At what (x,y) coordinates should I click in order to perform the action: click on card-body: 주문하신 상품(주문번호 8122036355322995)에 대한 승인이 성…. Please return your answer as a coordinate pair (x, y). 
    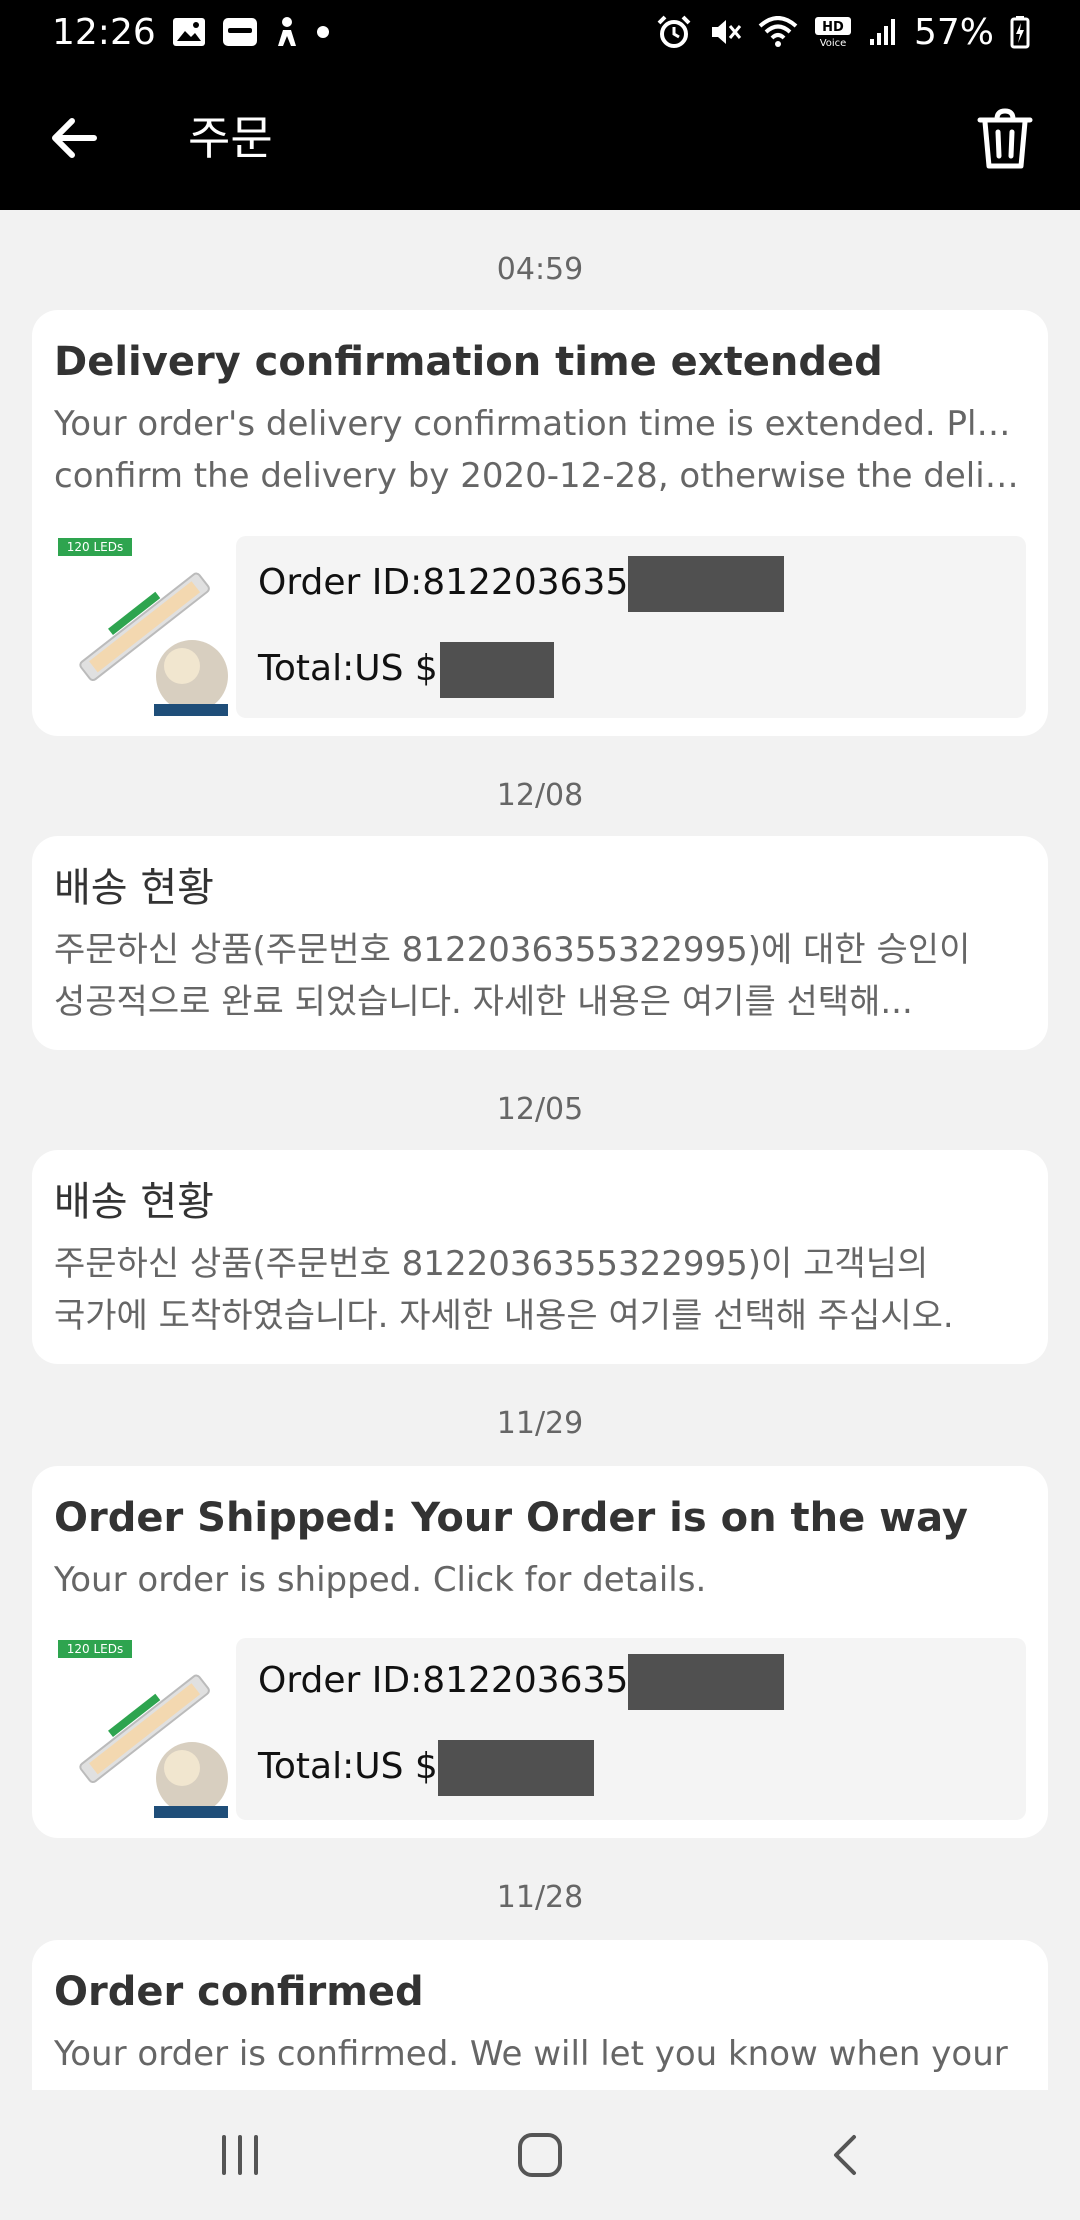
    Looking at the image, I should click on (540, 976).